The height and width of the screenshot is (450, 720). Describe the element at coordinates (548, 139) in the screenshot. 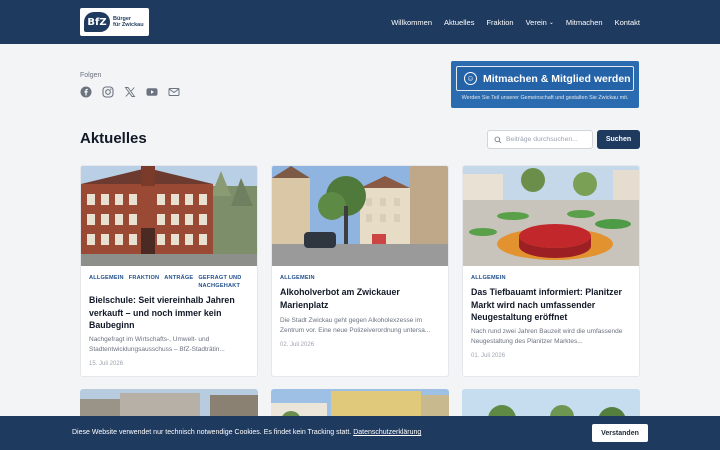

I see `search-input` at that location.